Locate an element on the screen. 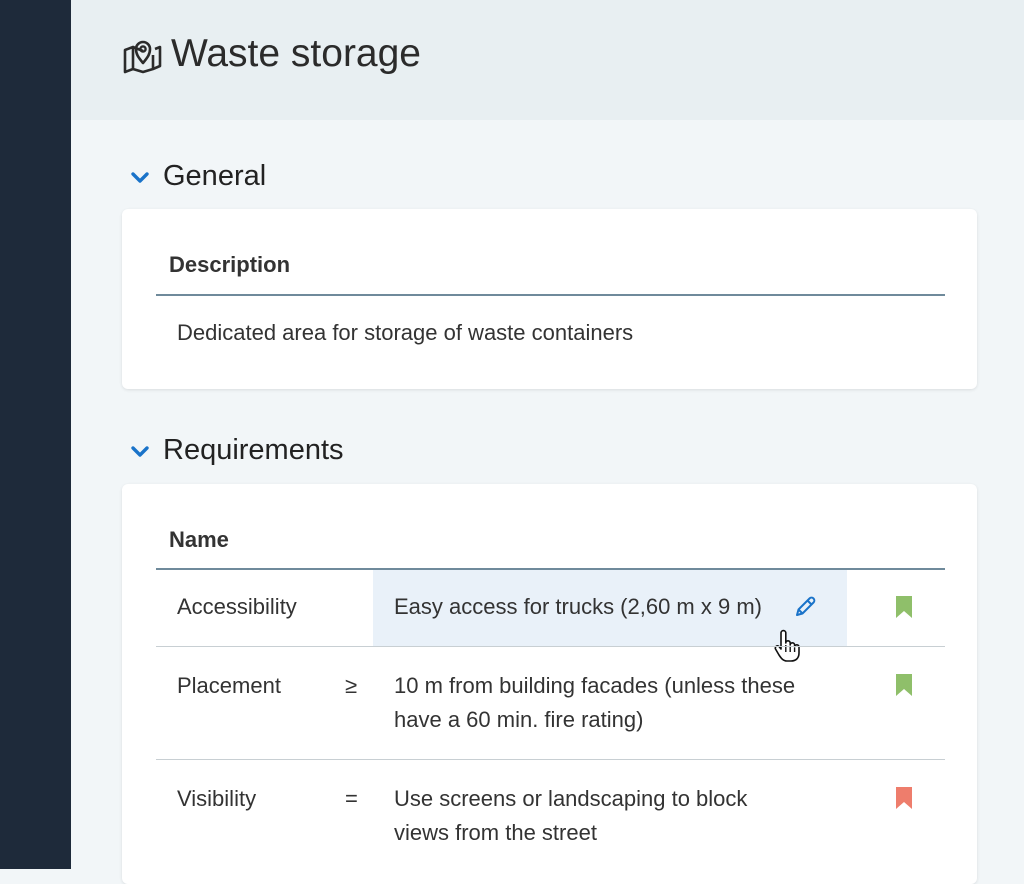 This screenshot has height=884, width=1024. requirement-operator: ≥ is located at coordinates (351, 685).